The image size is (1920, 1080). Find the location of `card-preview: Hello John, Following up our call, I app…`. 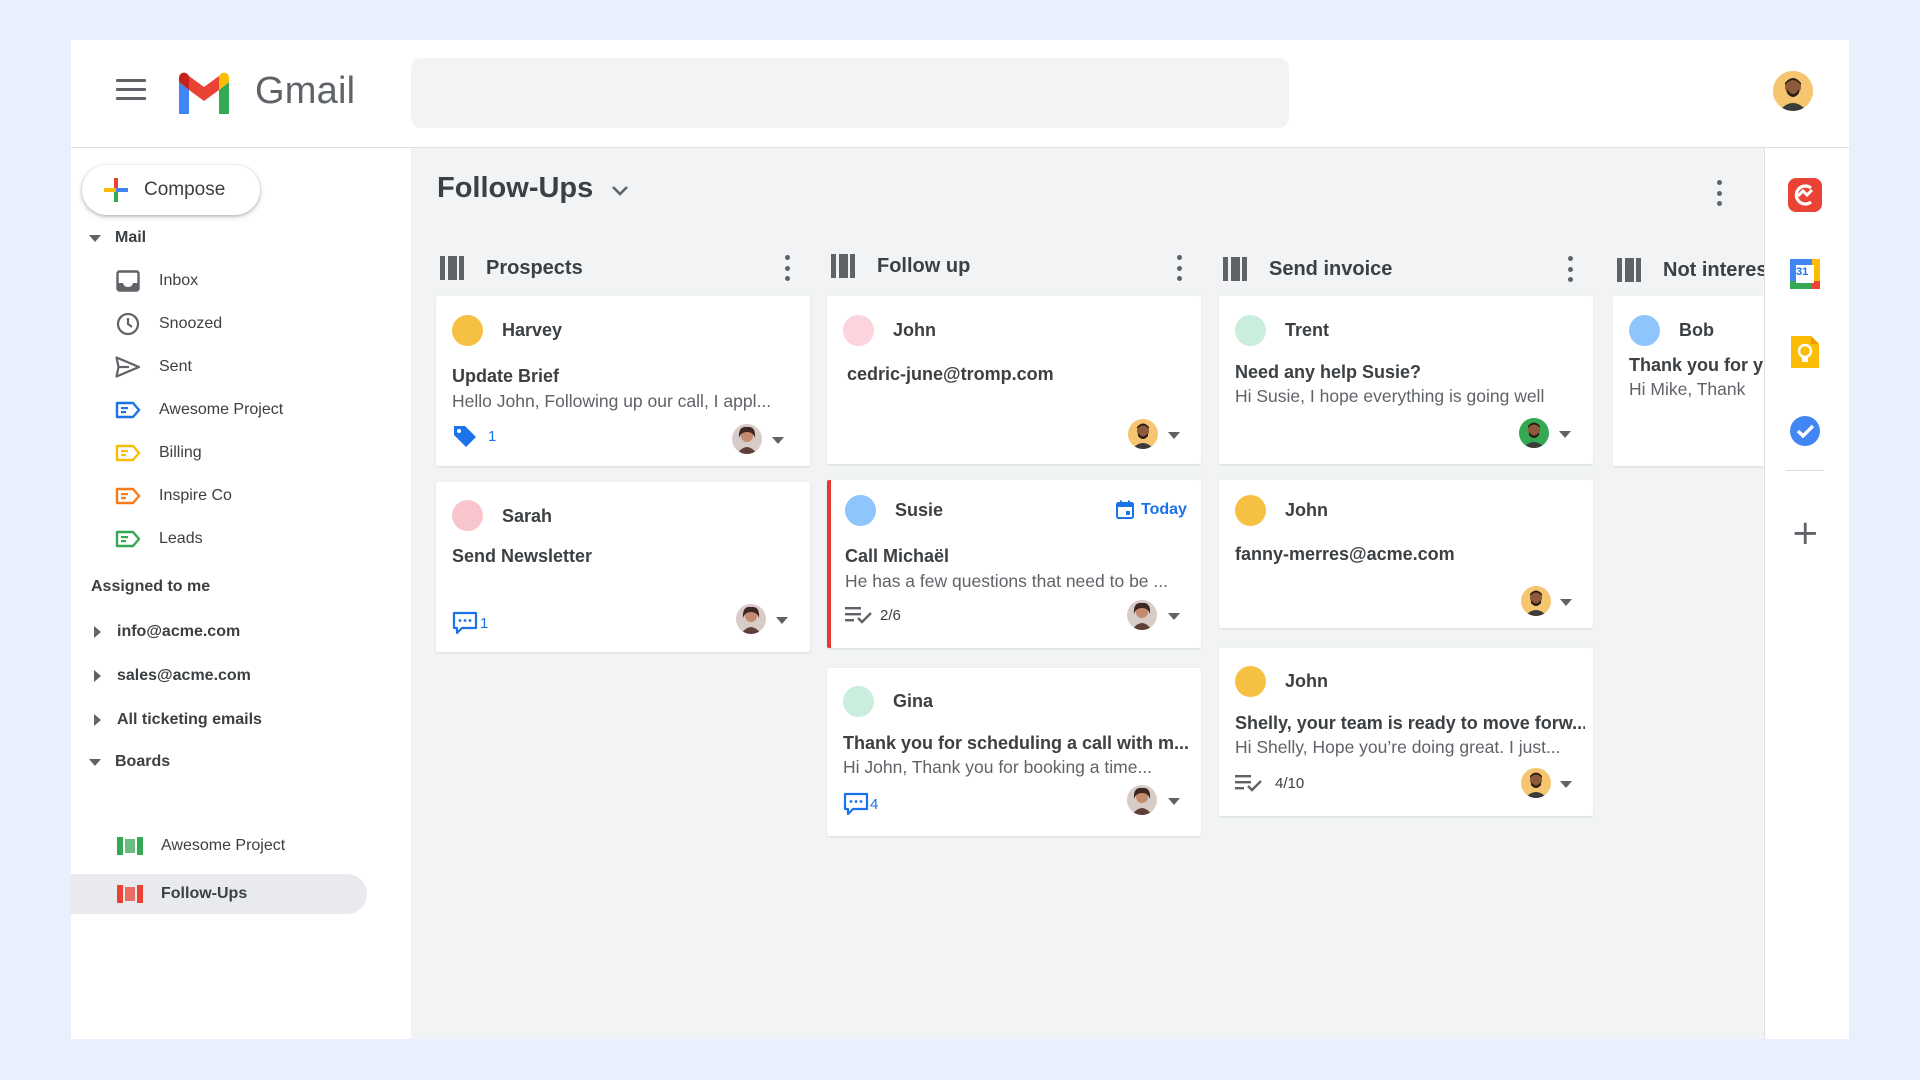

card-preview: Hello John, Following up our call, I app… is located at coordinates (612, 401).